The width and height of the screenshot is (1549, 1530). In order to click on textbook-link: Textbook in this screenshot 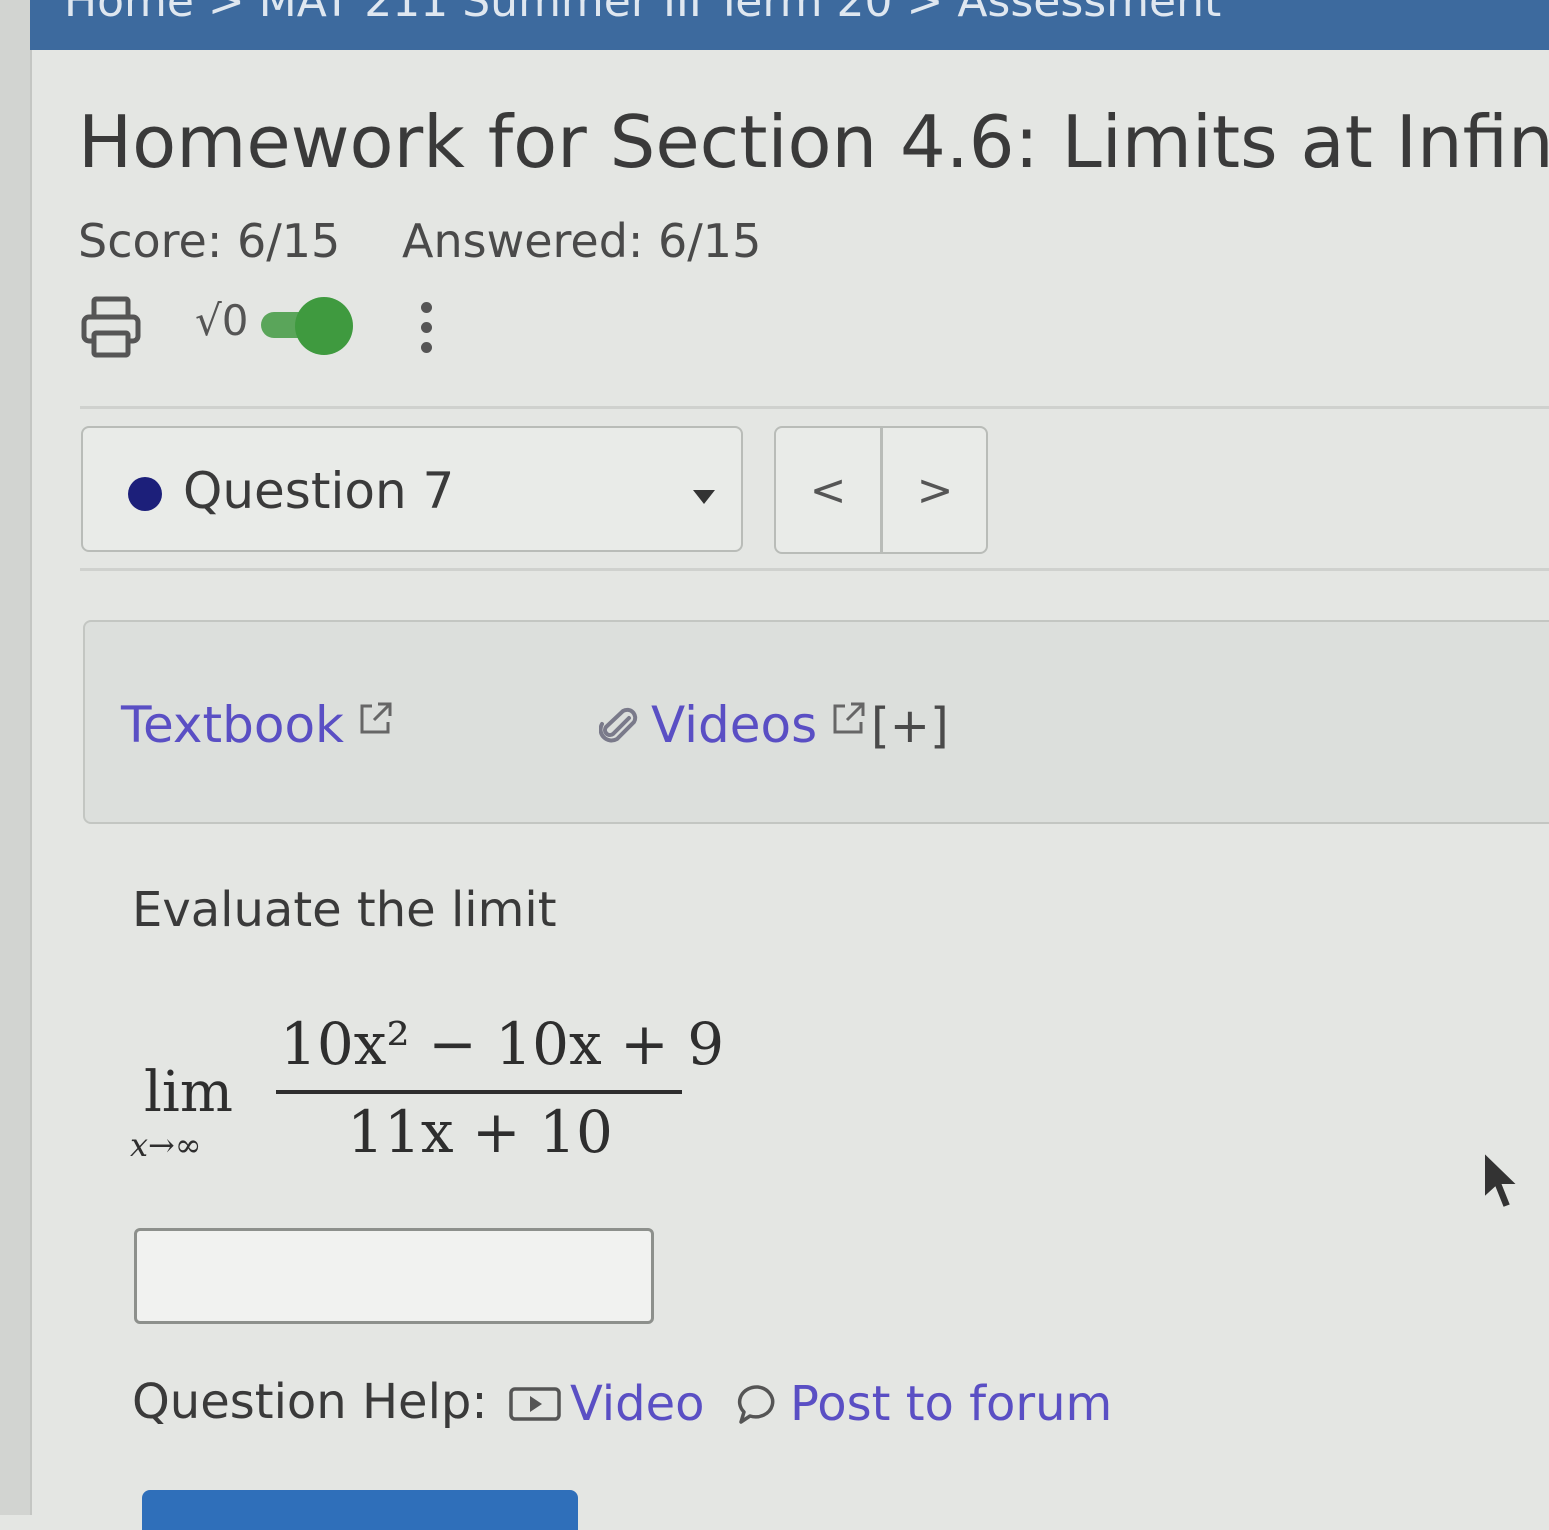, I will do `click(257, 725)`.